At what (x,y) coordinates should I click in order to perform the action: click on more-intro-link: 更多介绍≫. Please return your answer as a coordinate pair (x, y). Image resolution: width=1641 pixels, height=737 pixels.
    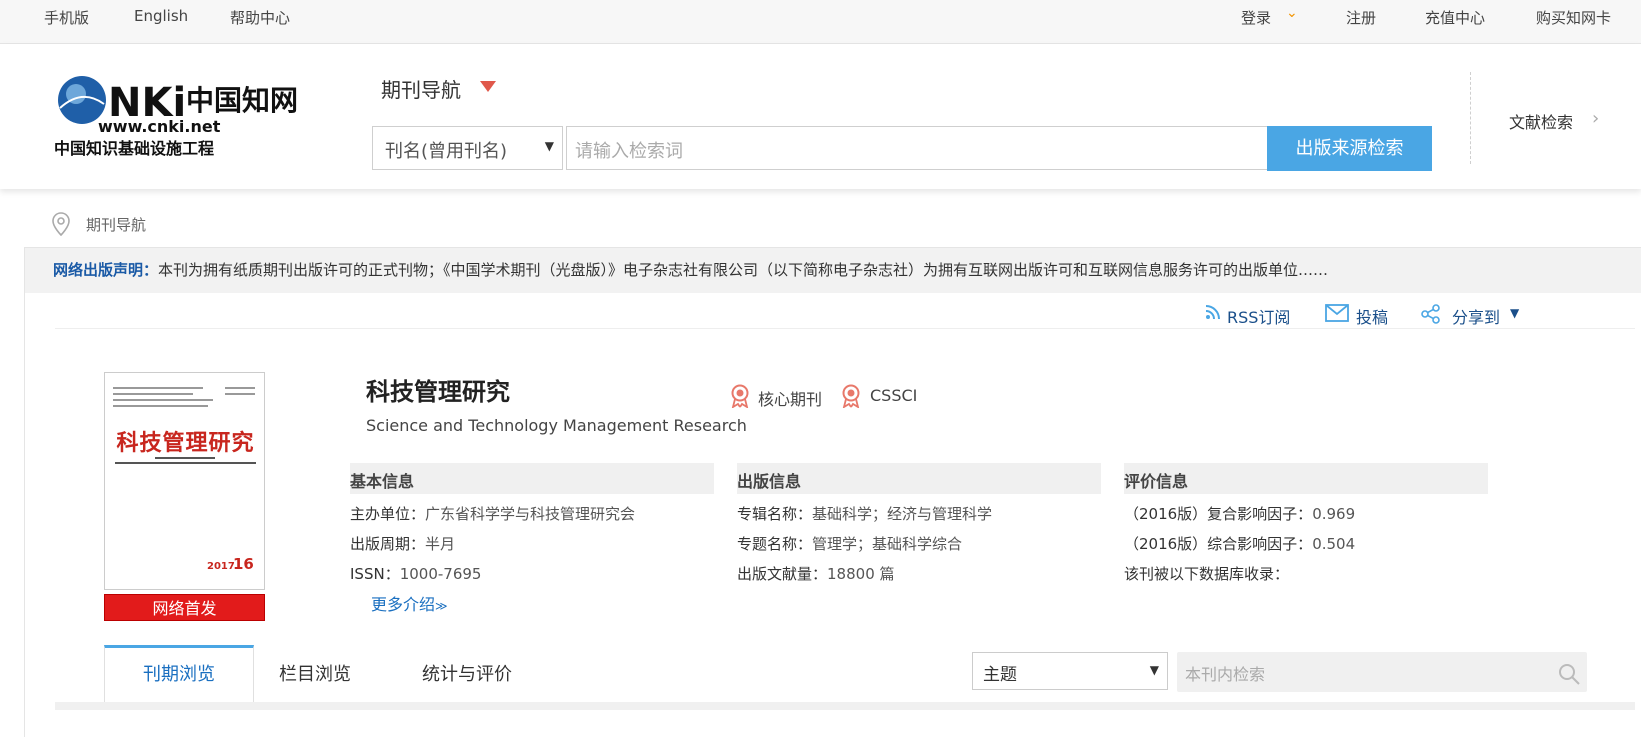
    Looking at the image, I should click on (409, 603).